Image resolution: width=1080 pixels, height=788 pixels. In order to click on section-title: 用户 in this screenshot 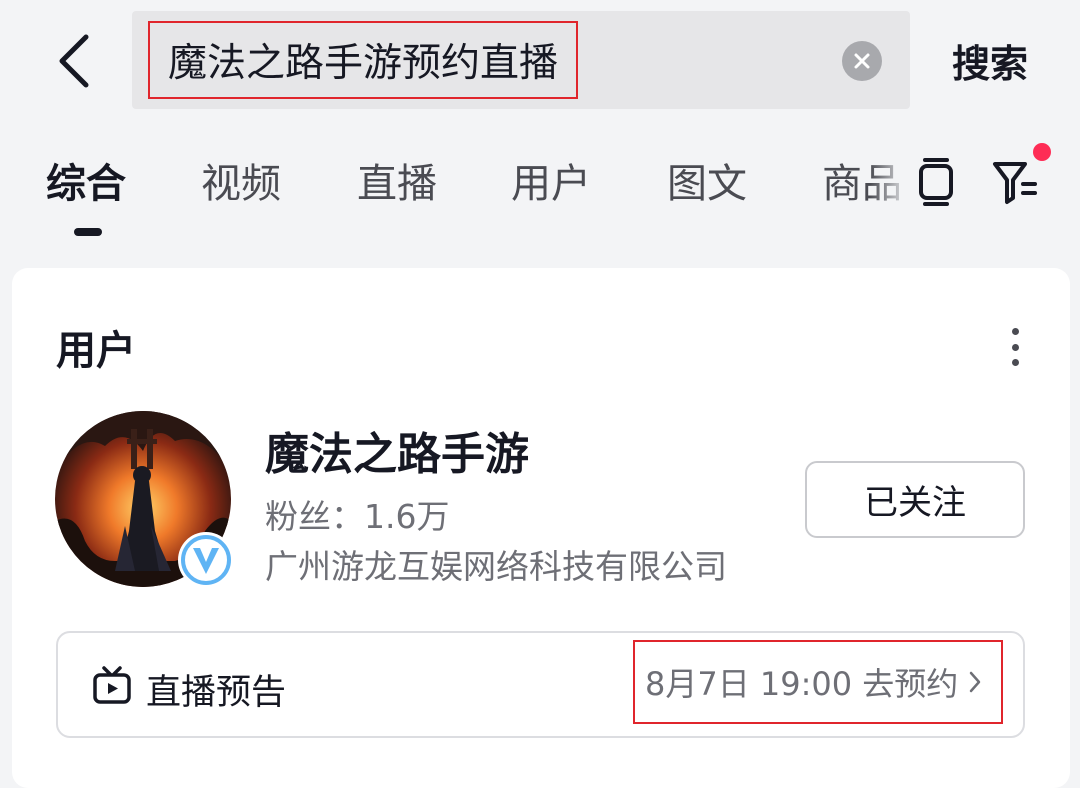, I will do `click(96, 351)`.